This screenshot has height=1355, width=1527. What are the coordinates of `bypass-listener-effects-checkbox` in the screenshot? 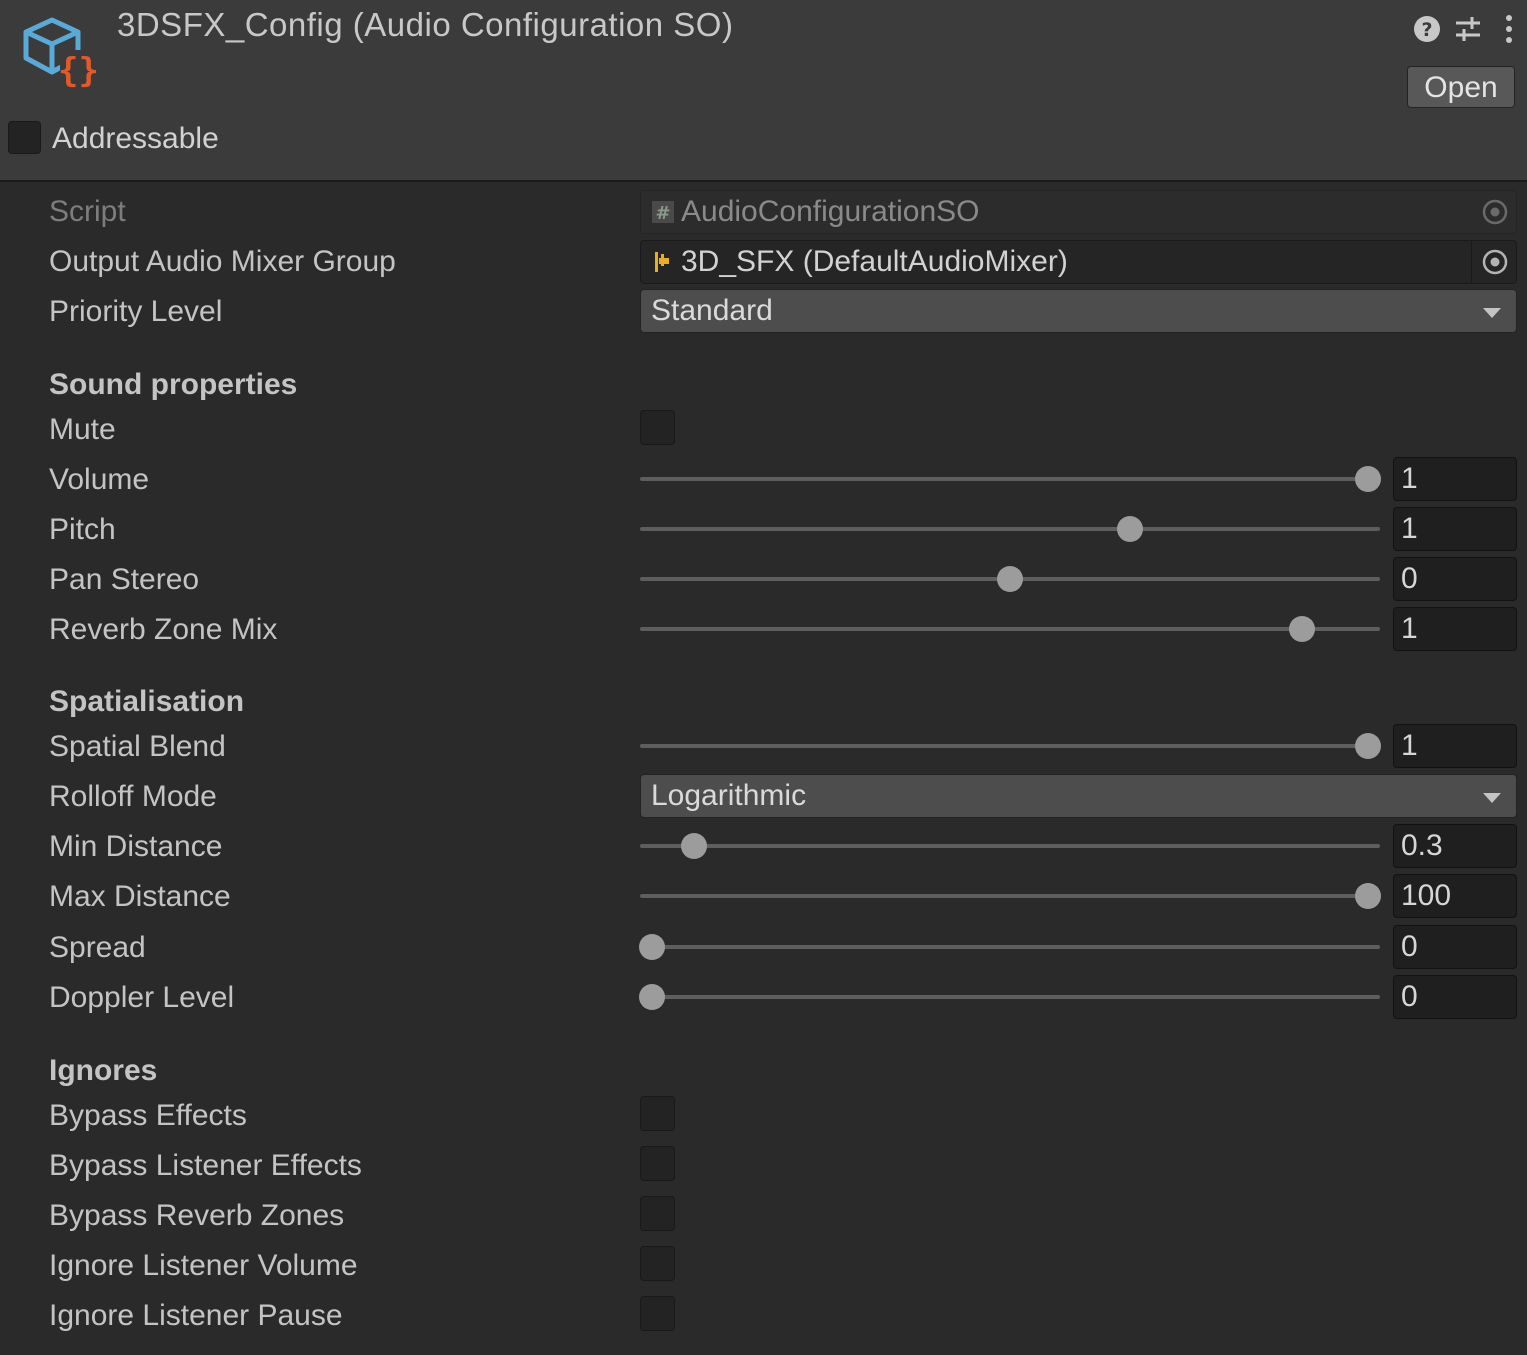 It's located at (657, 1163).